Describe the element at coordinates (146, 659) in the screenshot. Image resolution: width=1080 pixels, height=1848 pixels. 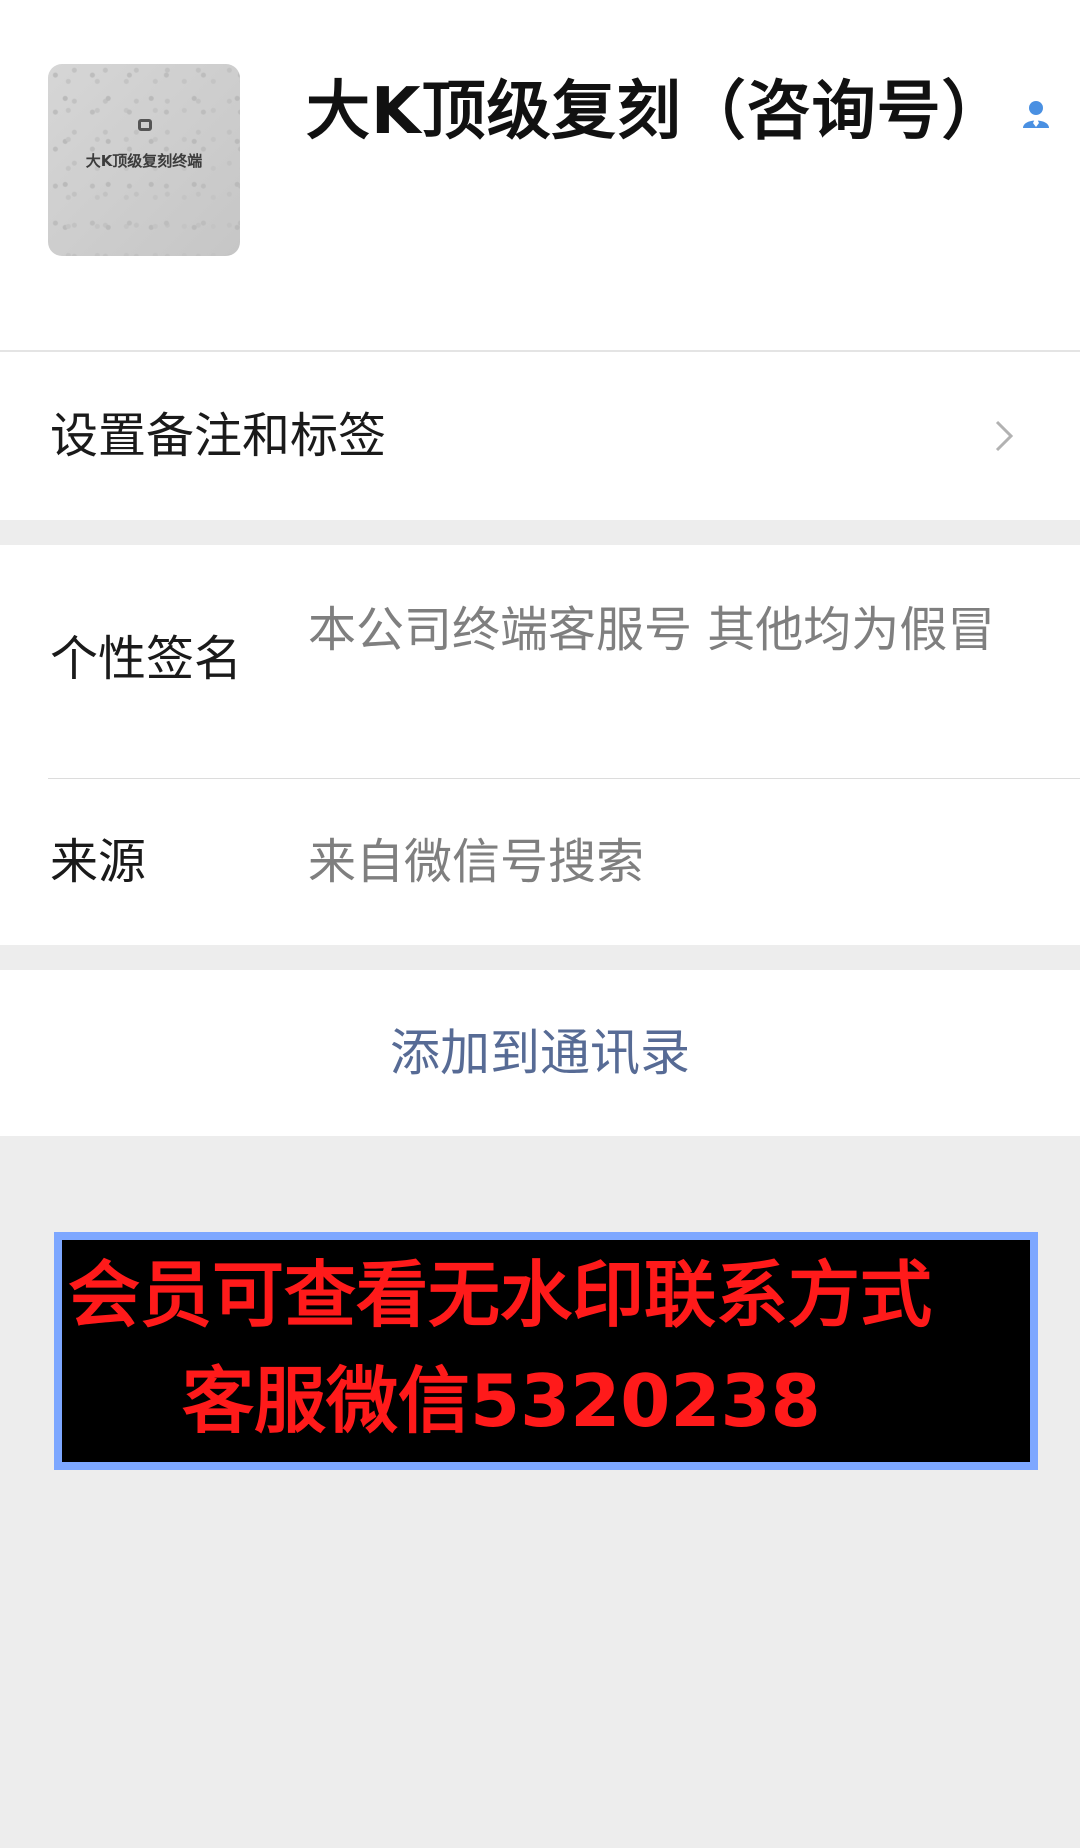
I see `signature-label: 个性签名` at that location.